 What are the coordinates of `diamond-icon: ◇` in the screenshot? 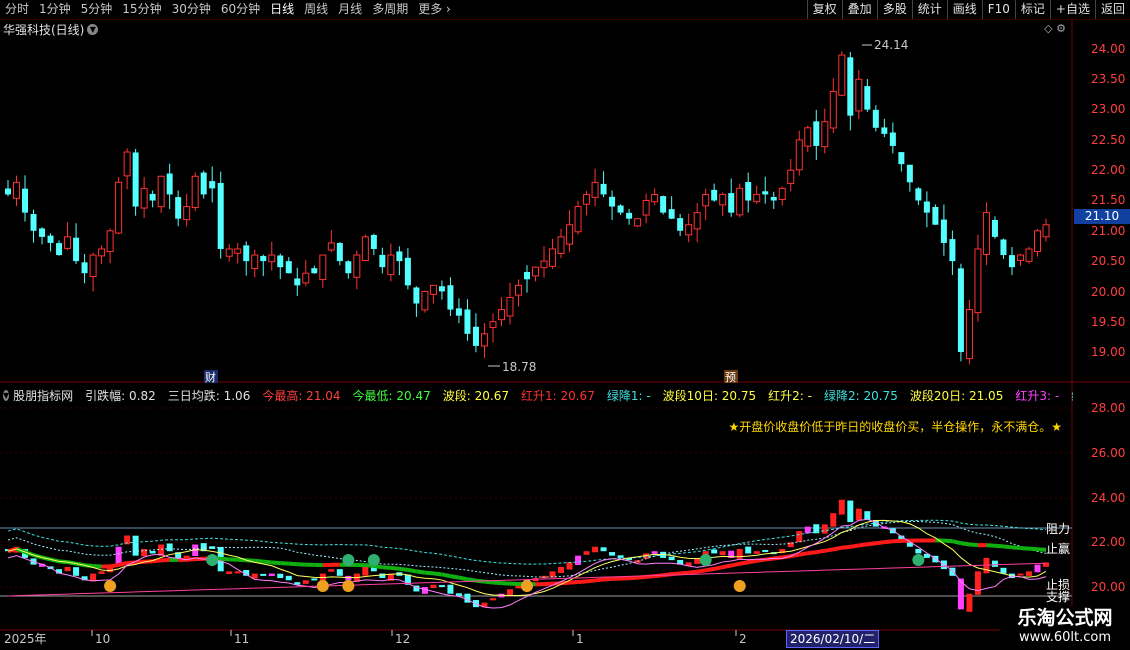 It's located at (1048, 28).